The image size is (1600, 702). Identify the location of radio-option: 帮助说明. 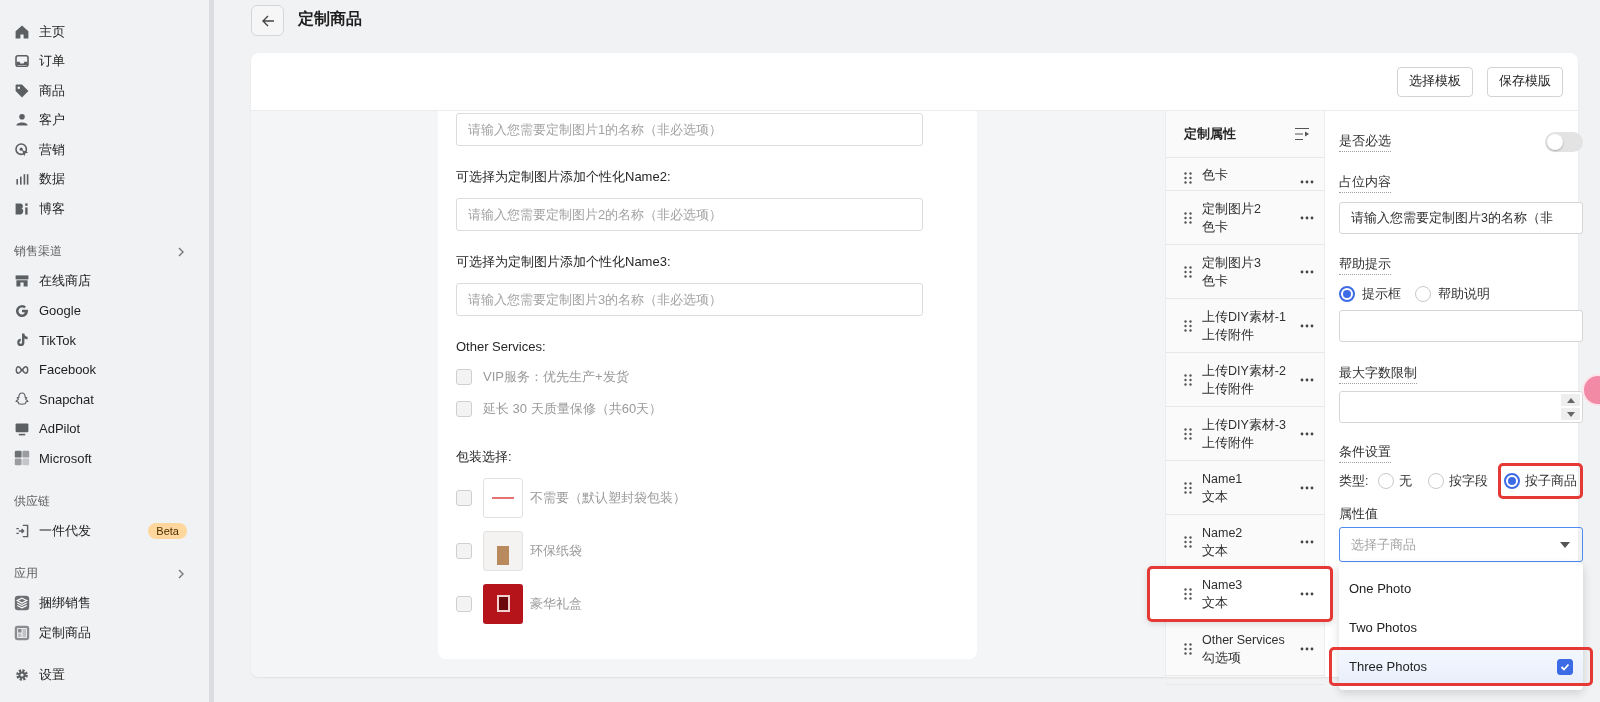
(1452, 294).